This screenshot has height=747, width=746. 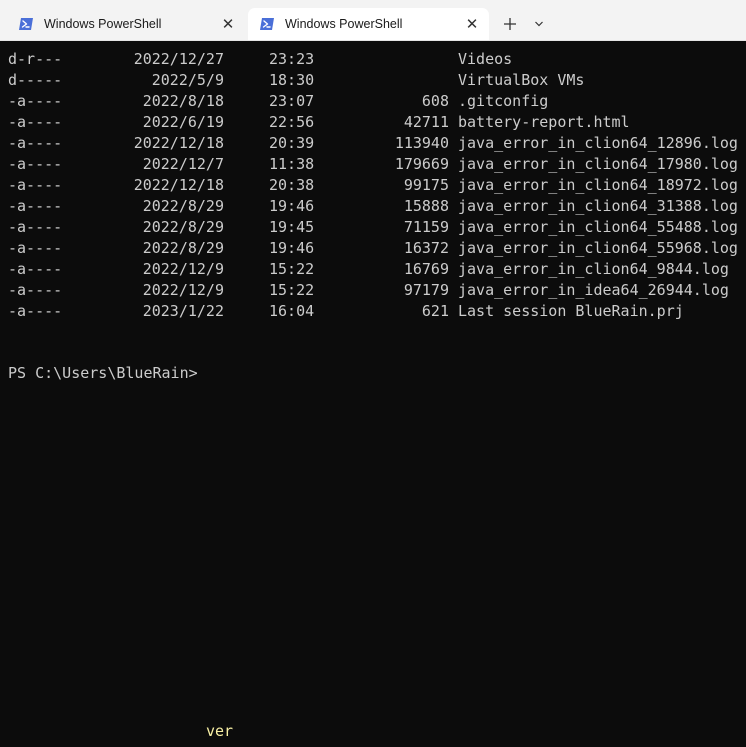 What do you see at coordinates (178, 59) in the screenshot?
I see `date-cell: 2022/12/27` at bounding box center [178, 59].